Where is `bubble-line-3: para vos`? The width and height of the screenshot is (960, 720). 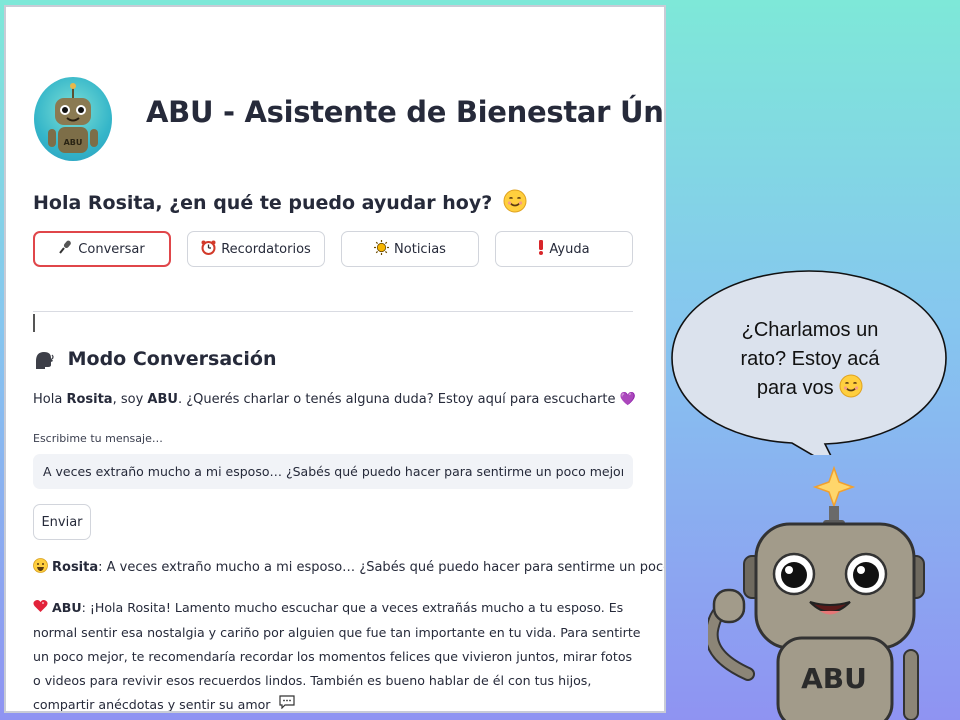
bubble-line-3: para vos is located at coordinates (795, 388).